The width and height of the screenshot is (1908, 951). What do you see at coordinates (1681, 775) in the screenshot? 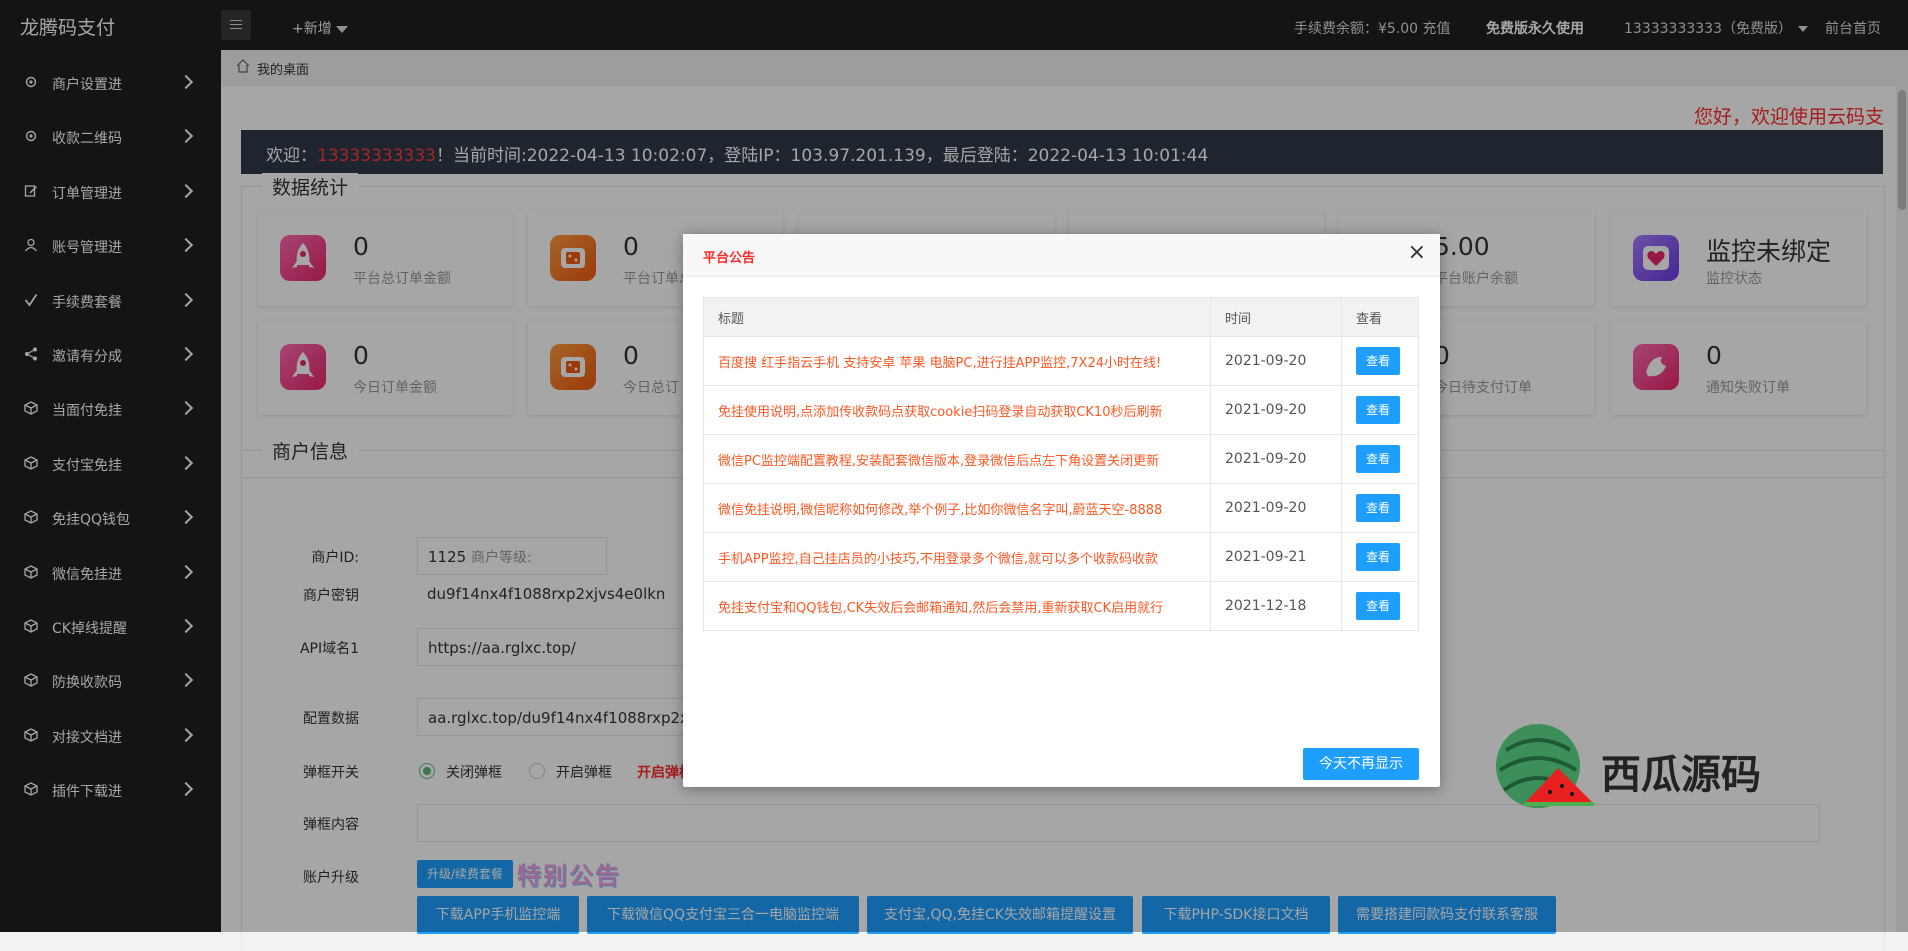
I see `watermark-text: 西瓜源码` at bounding box center [1681, 775].